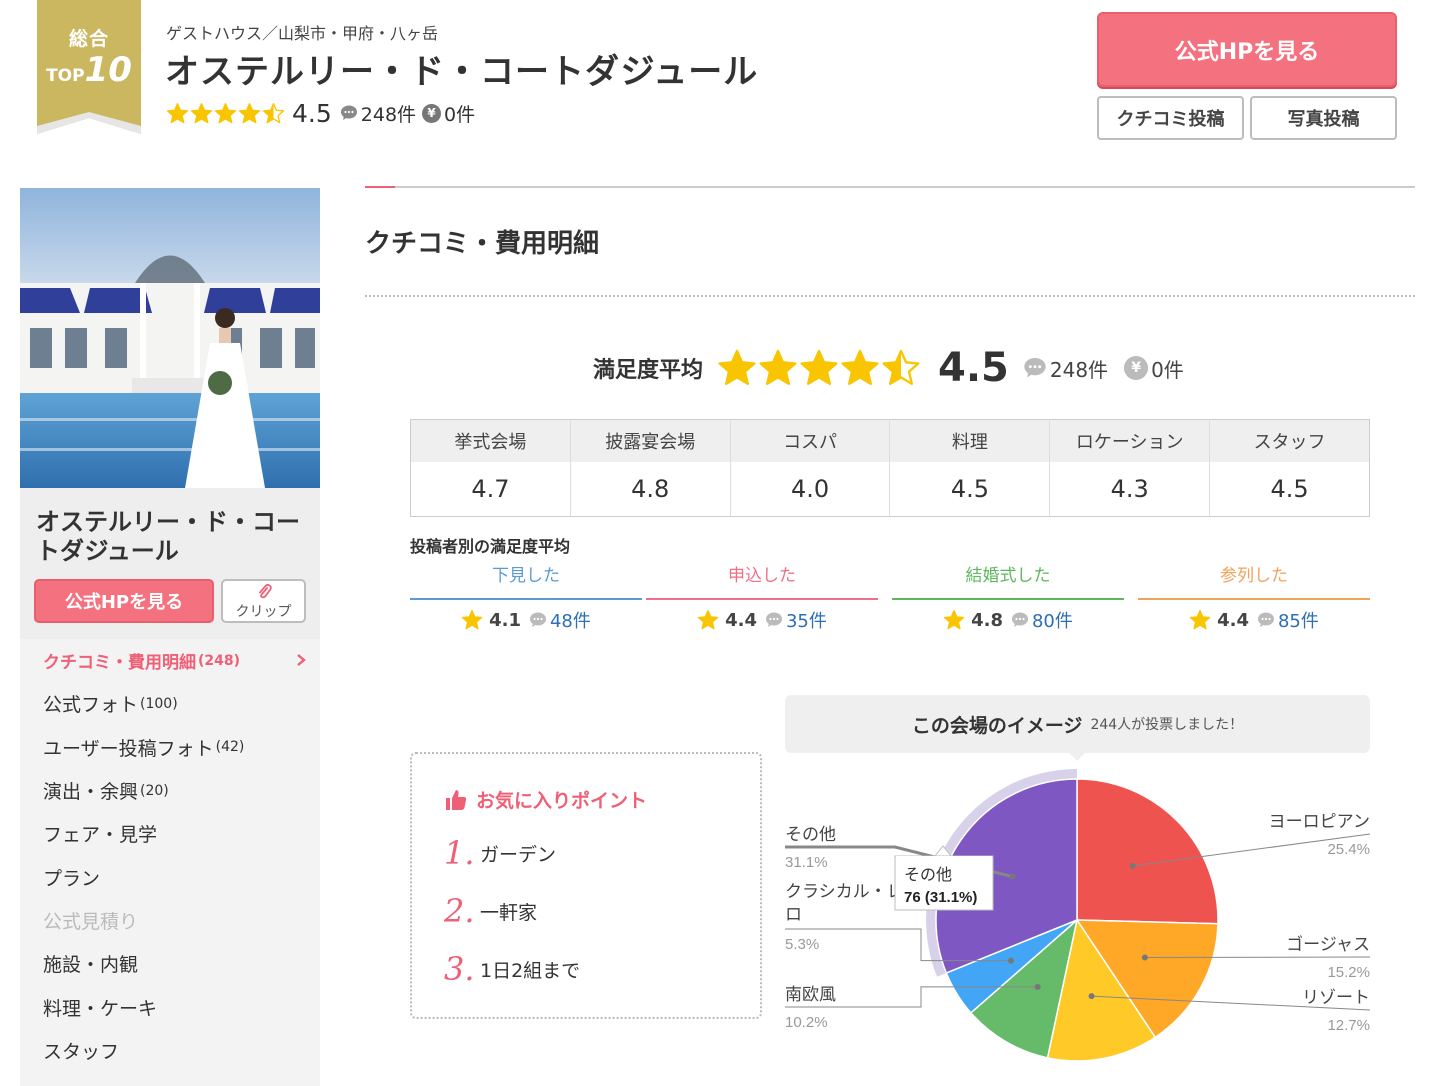 The height and width of the screenshot is (1086, 1436). I want to click on post-photo-button: 写真投稿, so click(1323, 118).